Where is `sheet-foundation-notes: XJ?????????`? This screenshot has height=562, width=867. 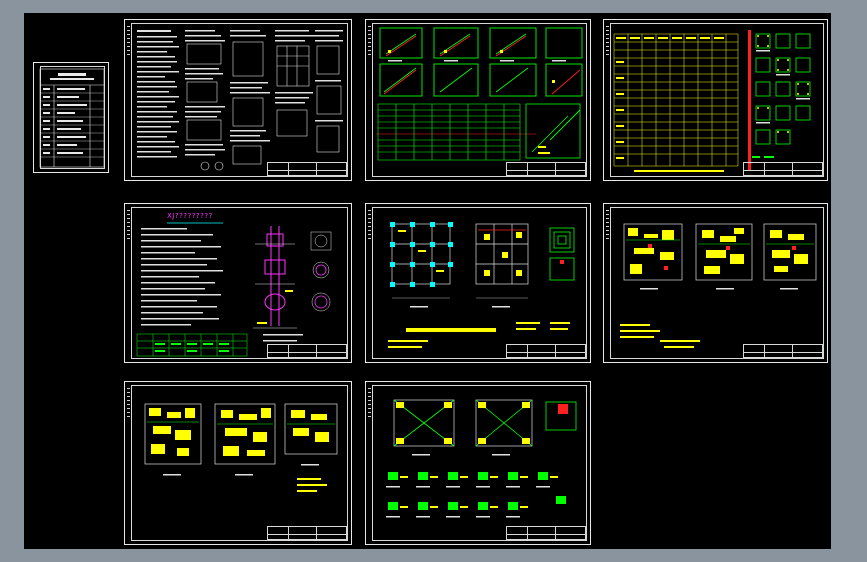 sheet-foundation-notes: XJ????????? is located at coordinates (238, 283).